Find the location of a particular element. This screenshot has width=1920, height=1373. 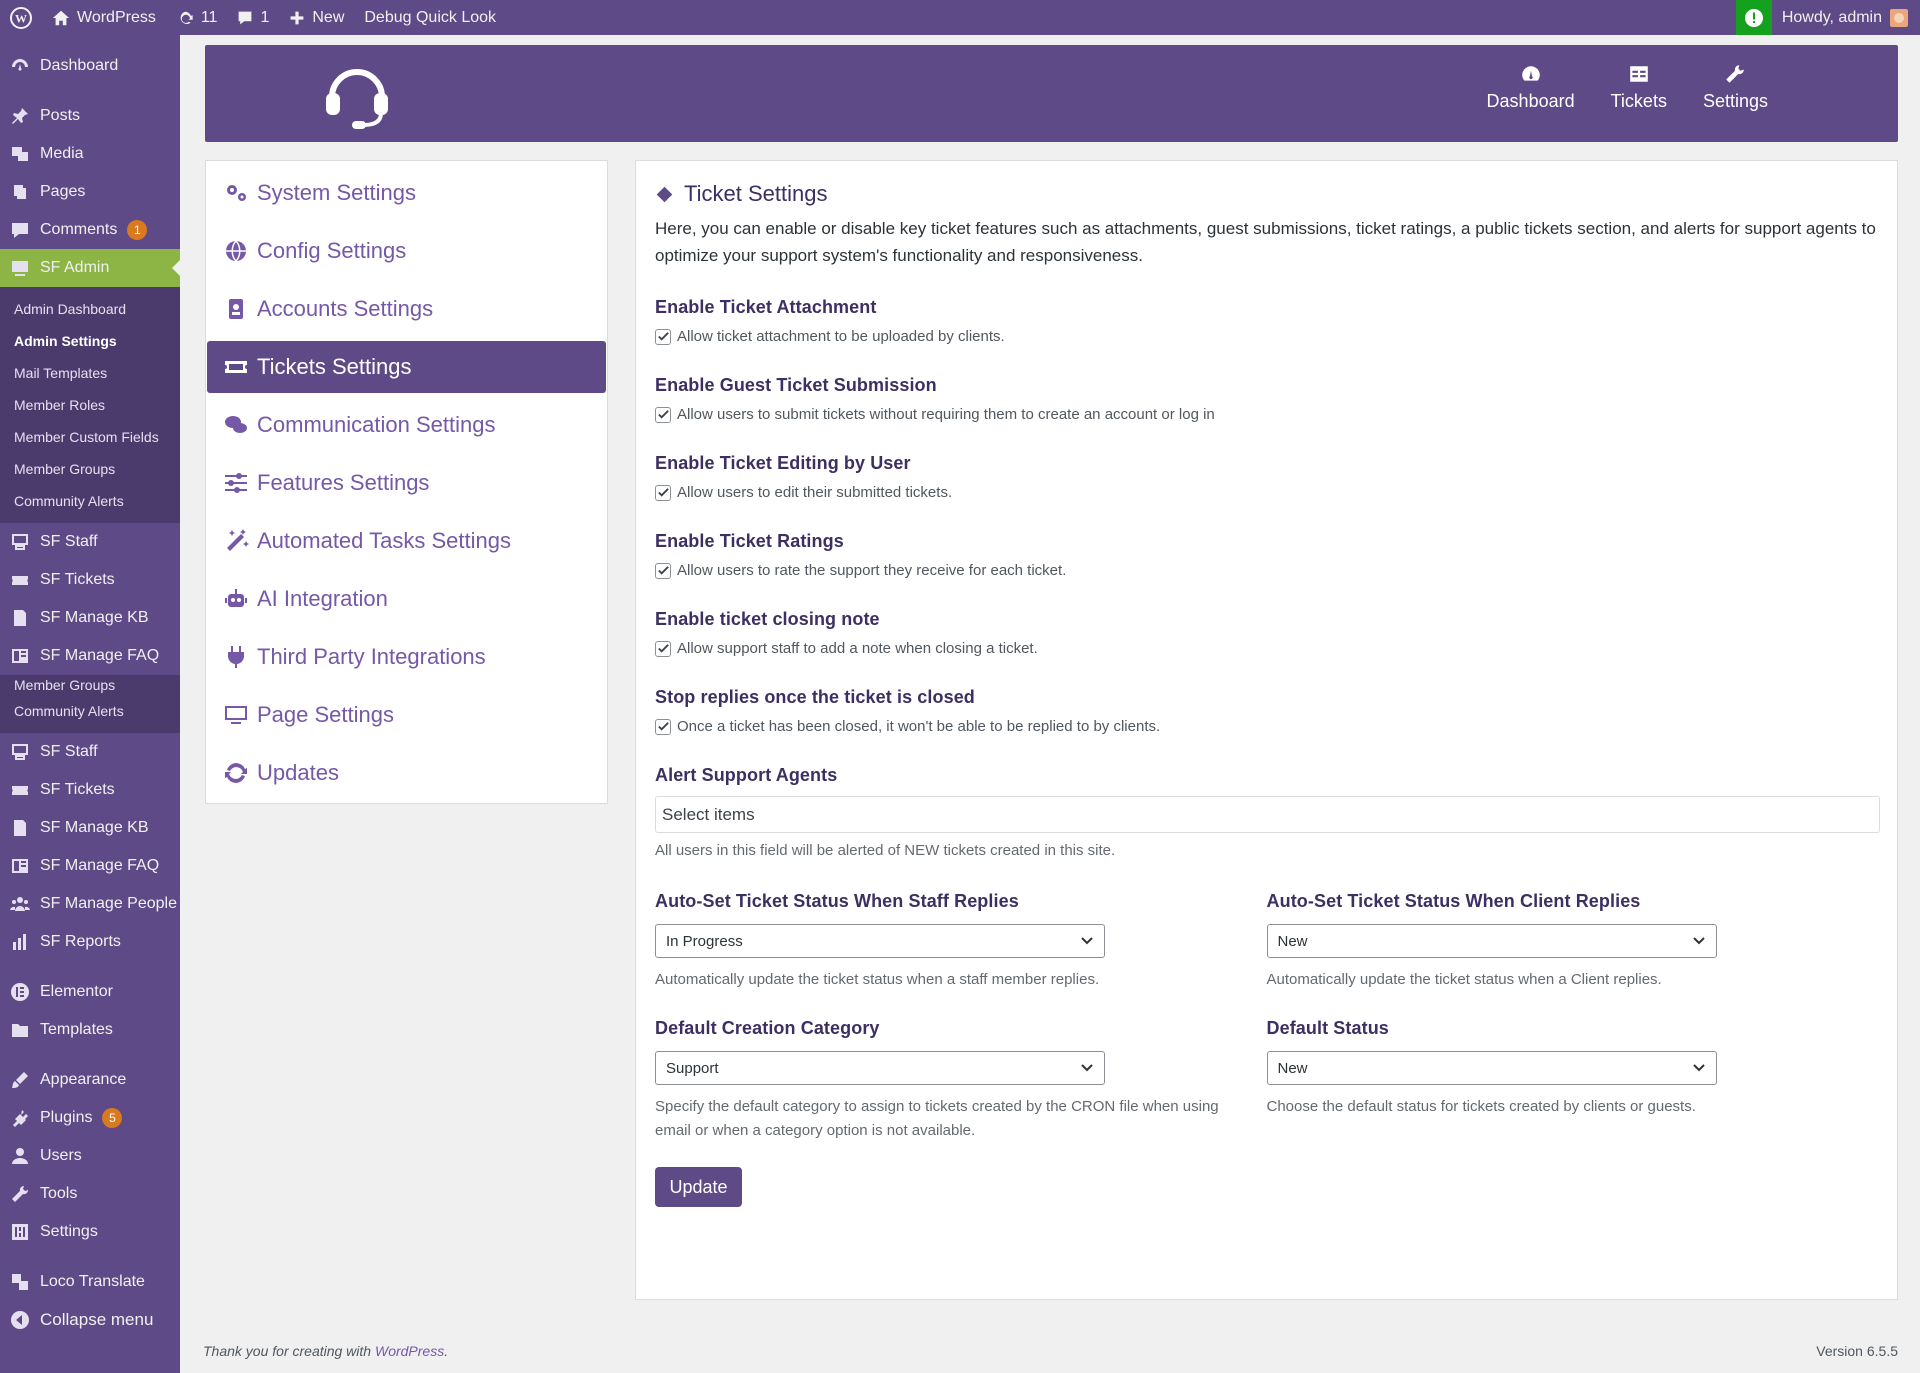

menu-settings: Settings is located at coordinates (90, 1232).